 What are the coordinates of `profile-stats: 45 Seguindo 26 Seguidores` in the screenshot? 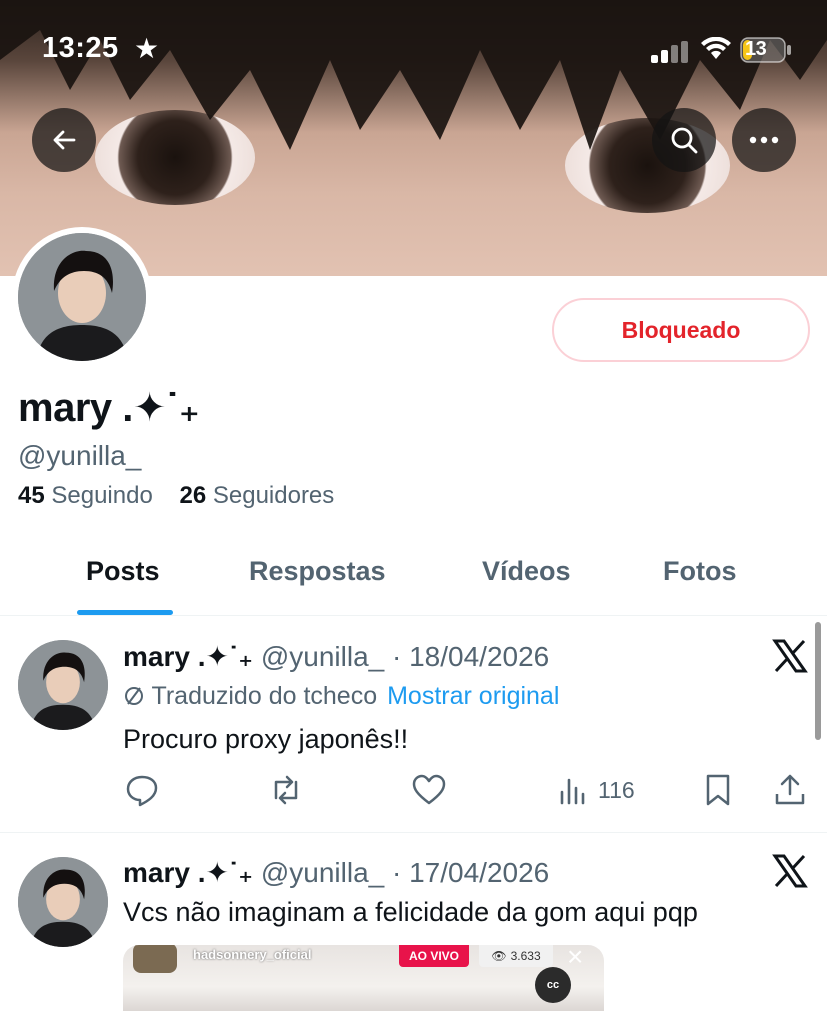 It's located at (176, 496).